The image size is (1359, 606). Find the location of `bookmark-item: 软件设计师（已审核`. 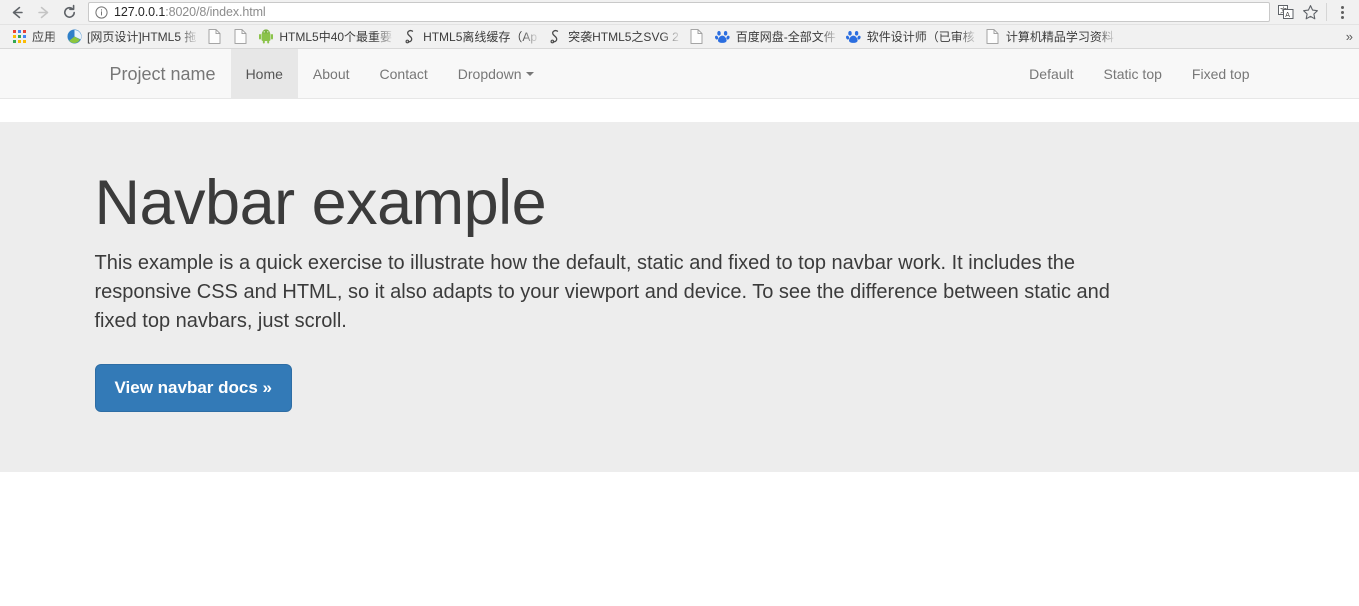

bookmark-item: 软件设计师（已审核 is located at coordinates (910, 37).